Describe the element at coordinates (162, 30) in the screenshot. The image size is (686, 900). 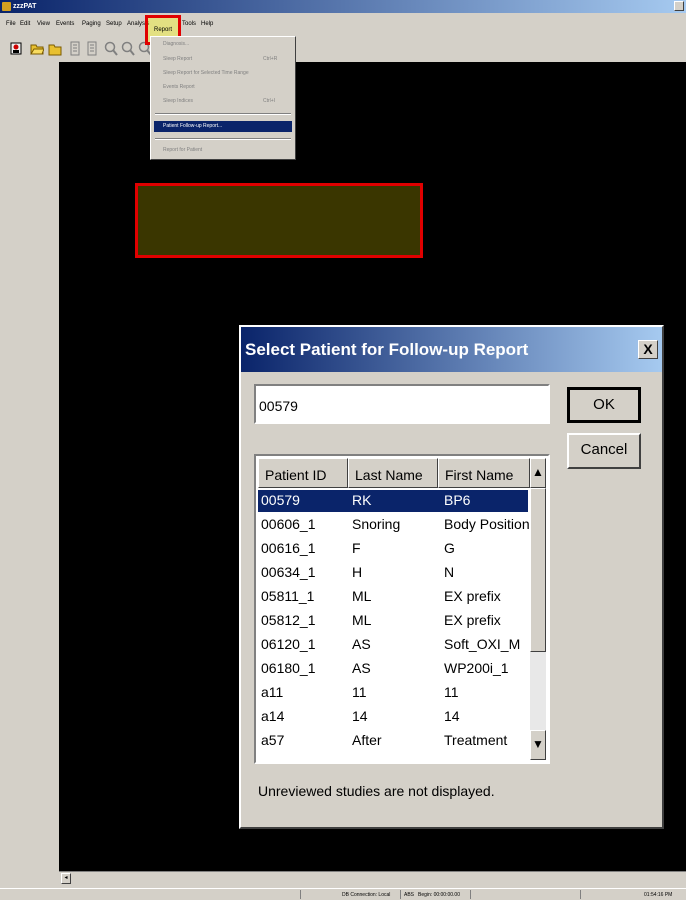
I see `menu-report-label: Report` at that location.